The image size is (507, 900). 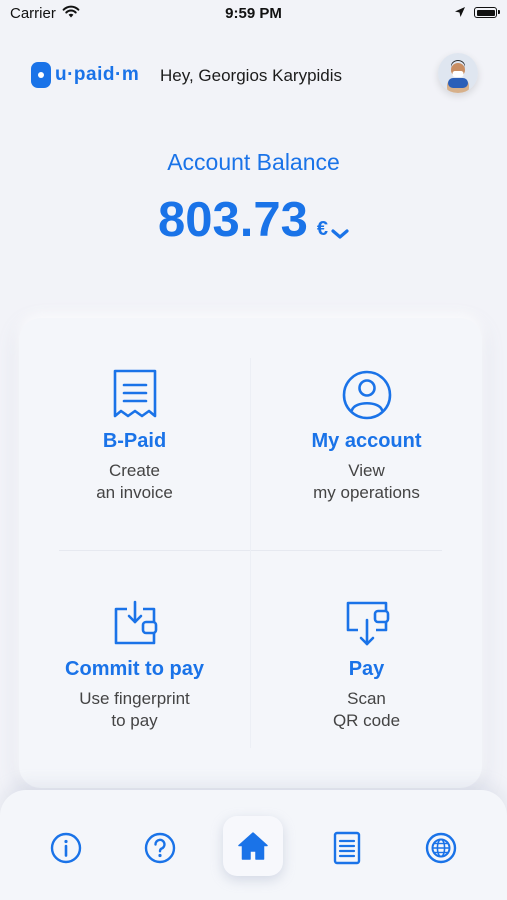 What do you see at coordinates (233, 220) in the screenshot?
I see `balance-amount: 803.73` at bounding box center [233, 220].